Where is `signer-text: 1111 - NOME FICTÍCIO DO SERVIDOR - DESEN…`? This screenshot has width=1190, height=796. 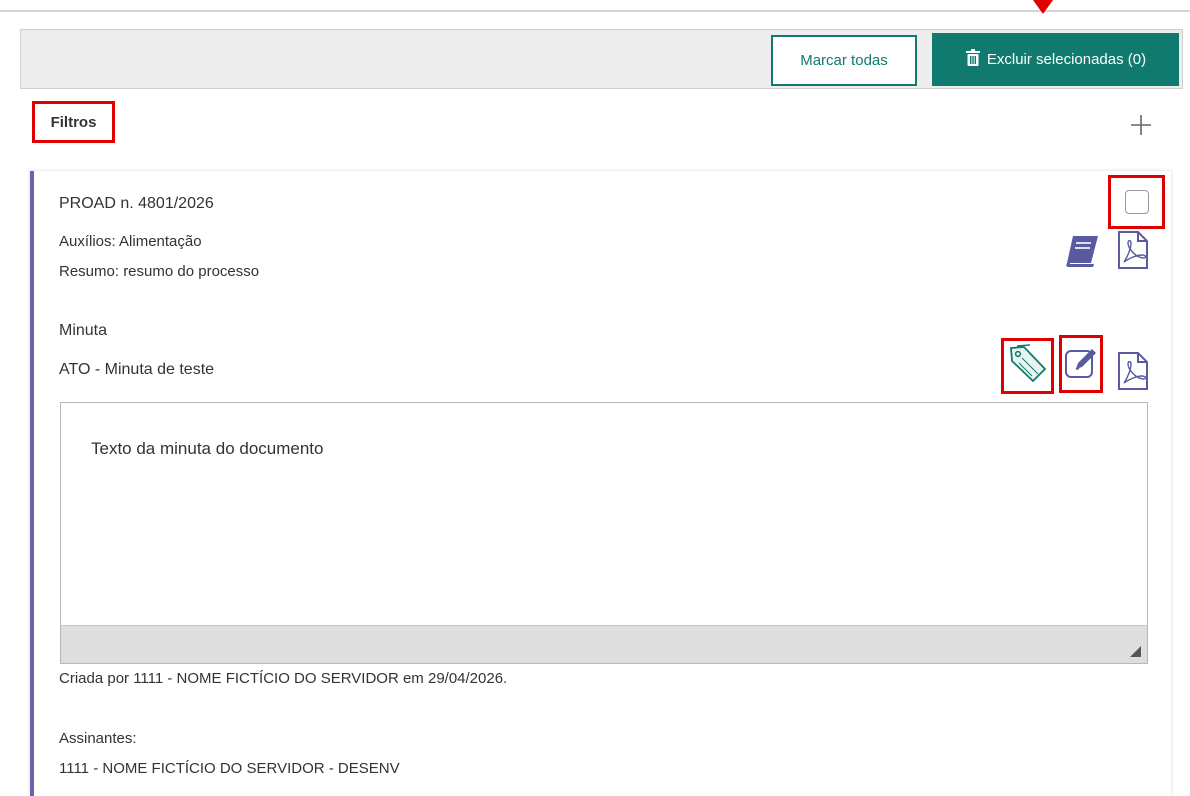 signer-text: 1111 - NOME FICTÍCIO DO SERVIDOR - DESEN… is located at coordinates (229, 768).